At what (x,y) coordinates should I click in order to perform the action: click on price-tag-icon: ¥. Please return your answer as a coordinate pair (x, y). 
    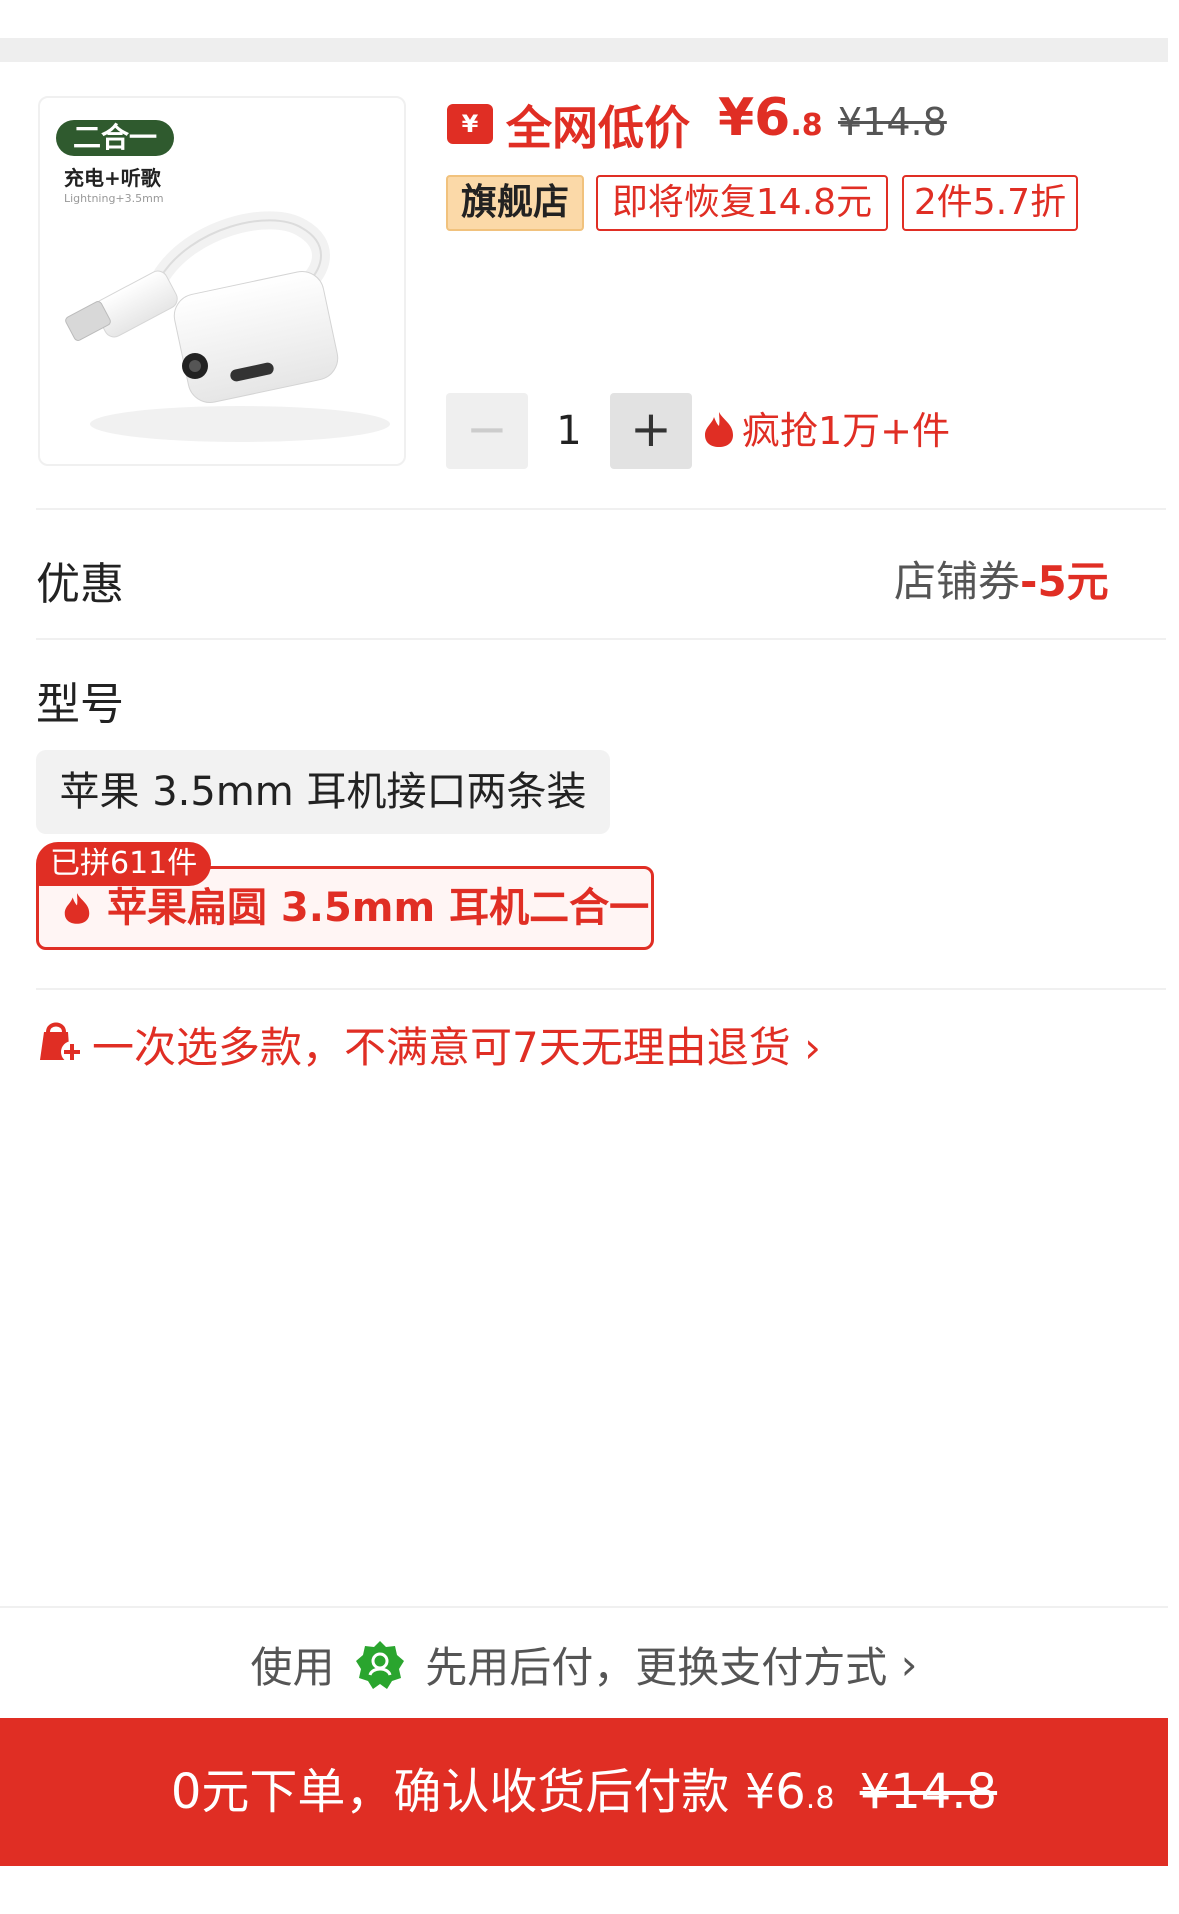
    Looking at the image, I should click on (470, 124).